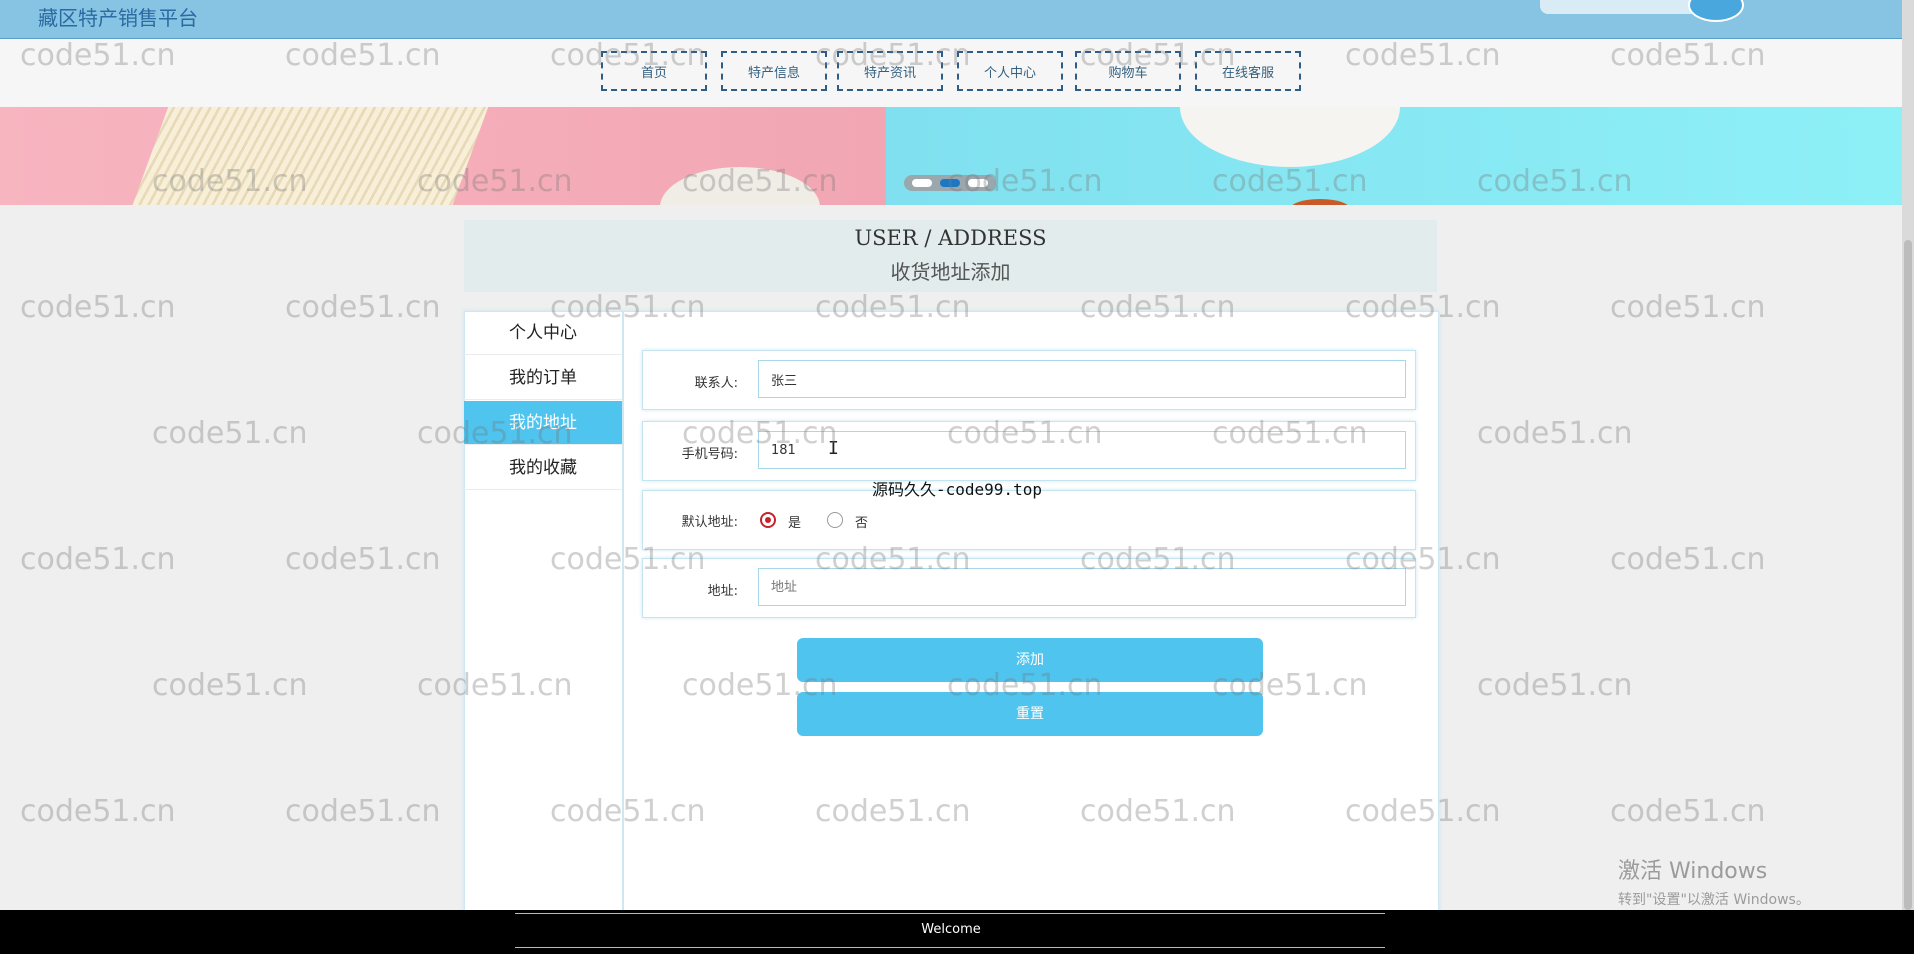  I want to click on contact-label: 联系人:, so click(716, 383).